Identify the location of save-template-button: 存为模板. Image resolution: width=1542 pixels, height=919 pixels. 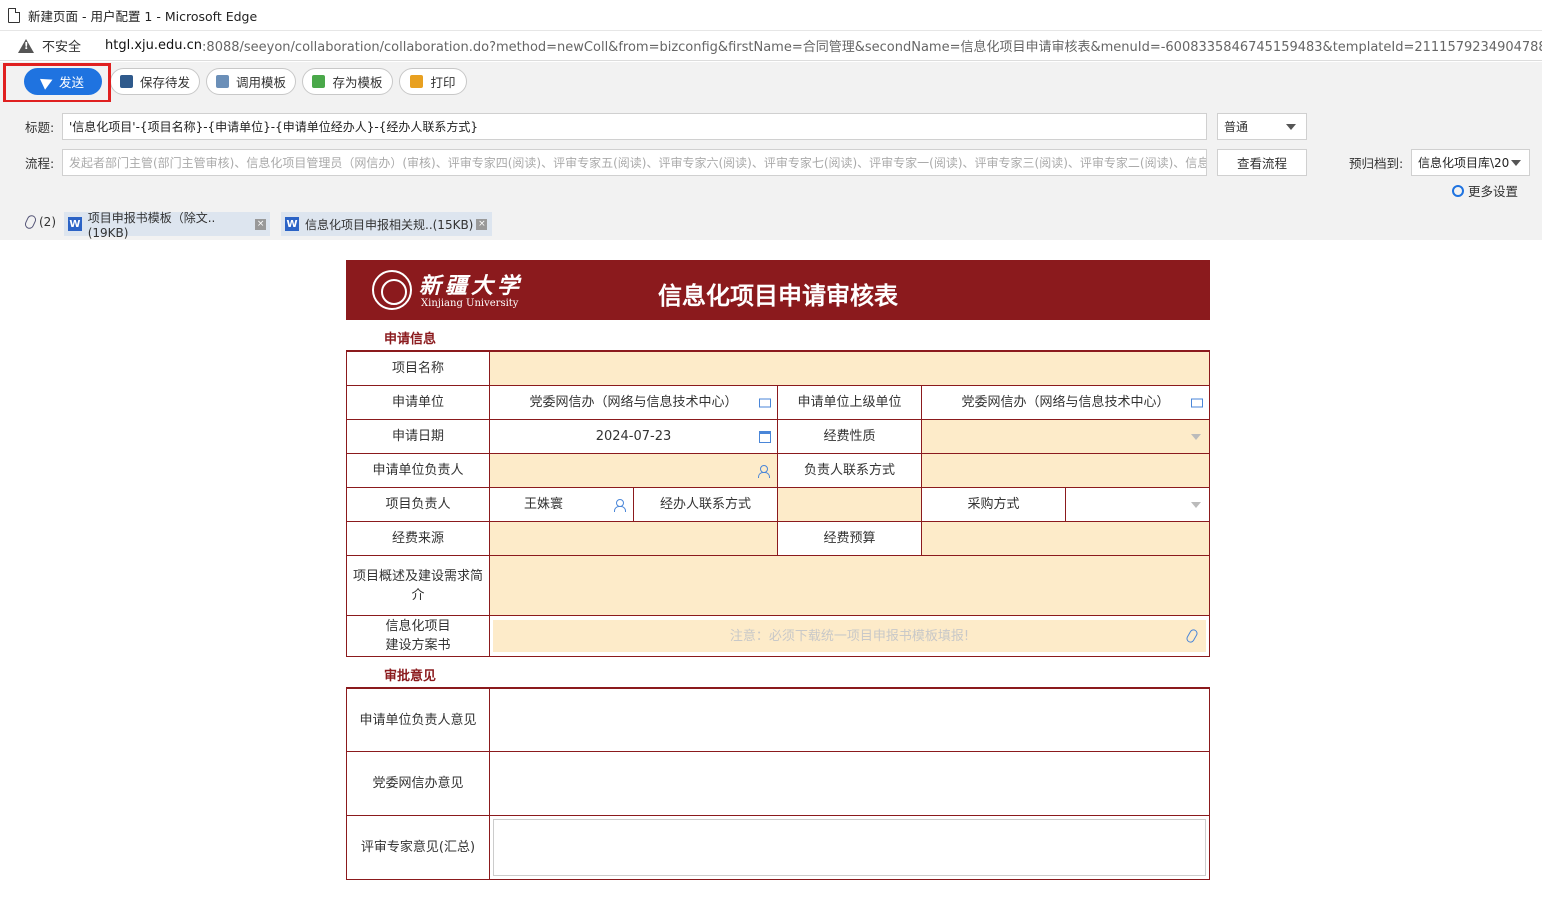
(347, 81).